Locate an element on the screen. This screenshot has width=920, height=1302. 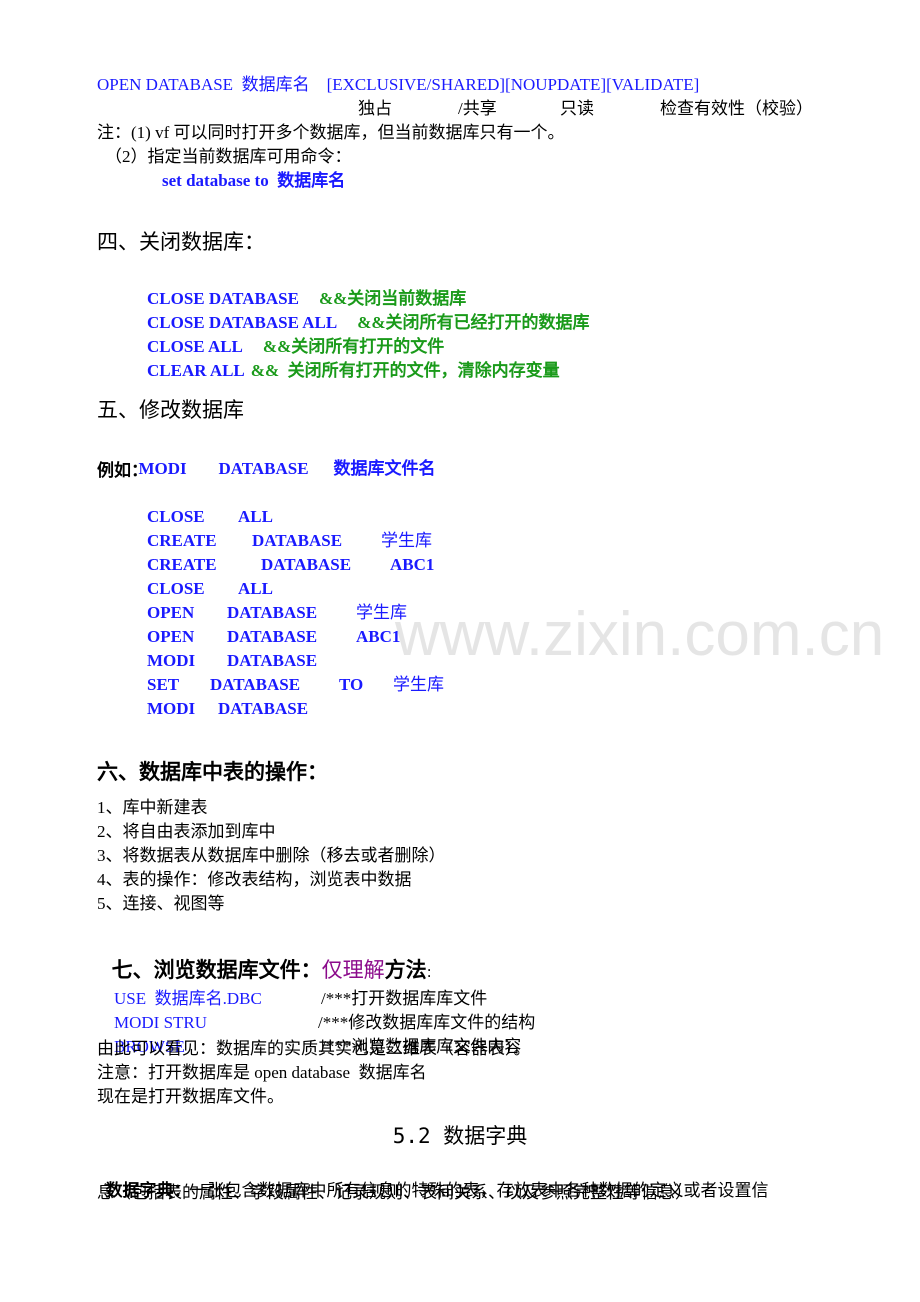
example-token: 学生库 is located at coordinates (418, 684).